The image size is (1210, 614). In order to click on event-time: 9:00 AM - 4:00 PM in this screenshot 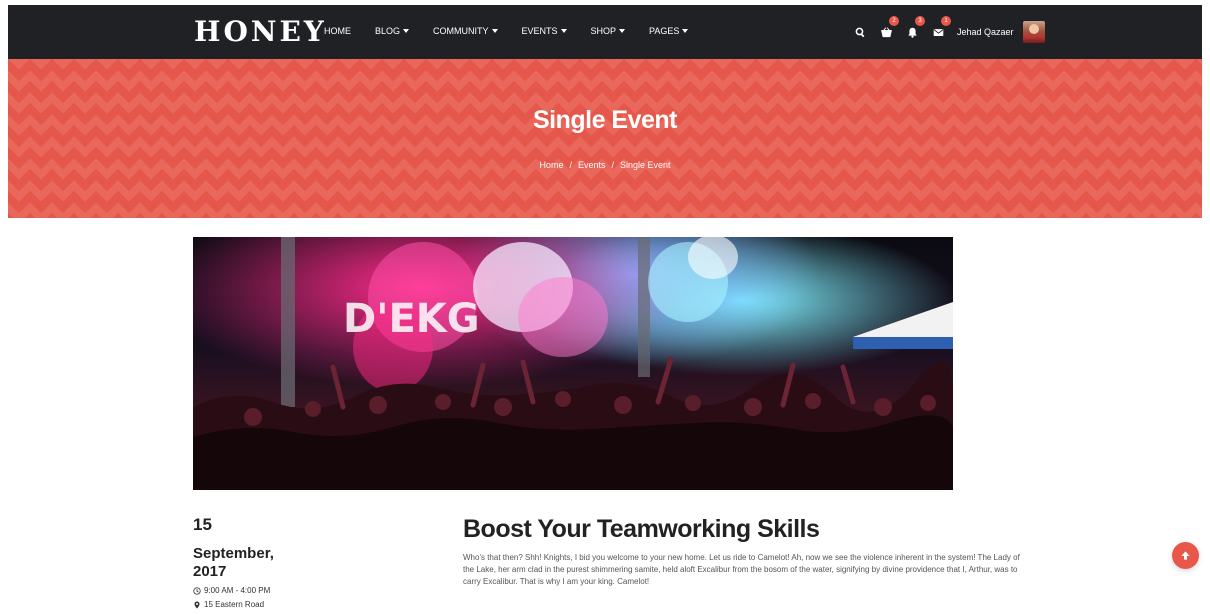, I will do `click(243, 590)`.